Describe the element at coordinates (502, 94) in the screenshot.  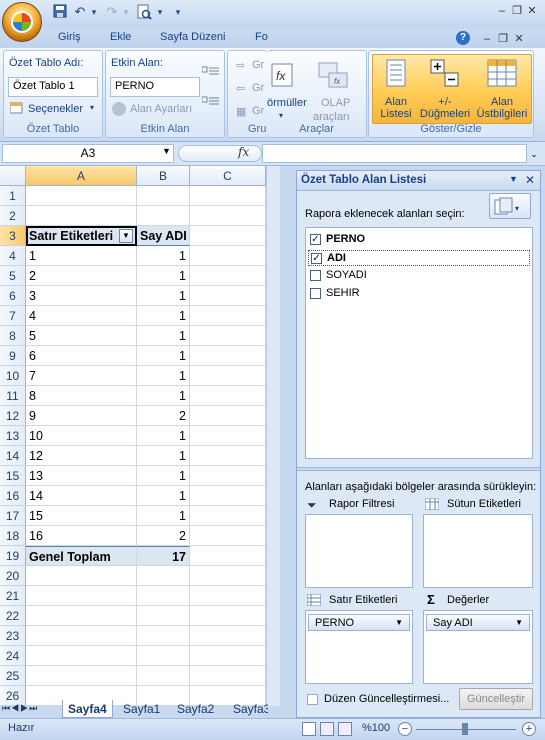
I see `field-headers-button: Alan Üstbilgileri` at that location.